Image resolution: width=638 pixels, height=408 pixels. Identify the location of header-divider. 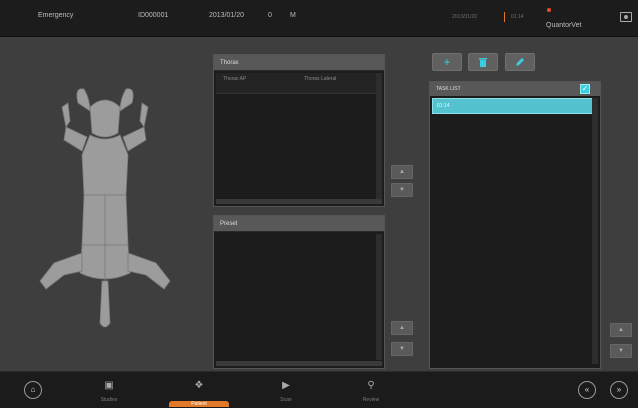
(504, 17).